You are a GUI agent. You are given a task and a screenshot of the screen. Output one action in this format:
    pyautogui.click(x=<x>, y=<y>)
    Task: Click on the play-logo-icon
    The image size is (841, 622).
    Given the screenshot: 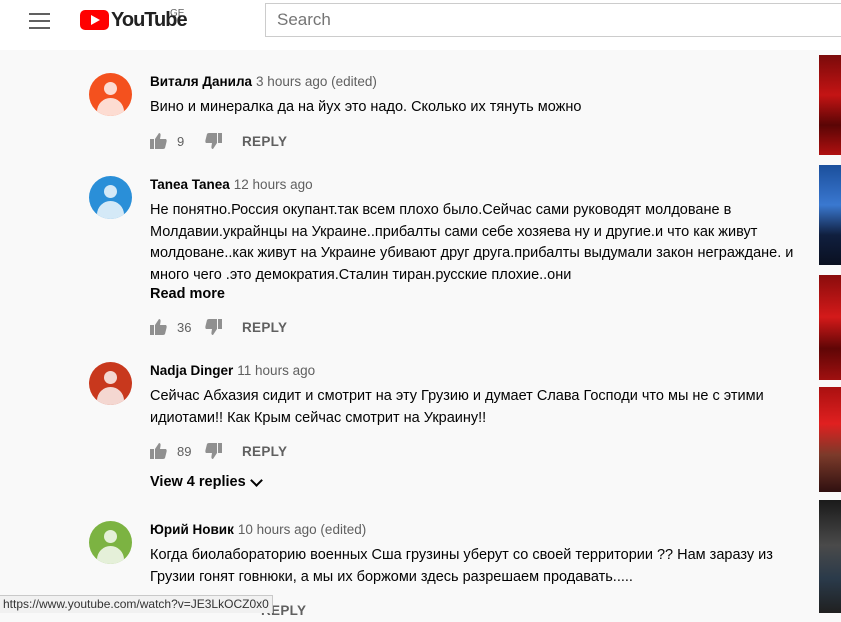 What is the action you would take?
    pyautogui.click(x=94, y=20)
    